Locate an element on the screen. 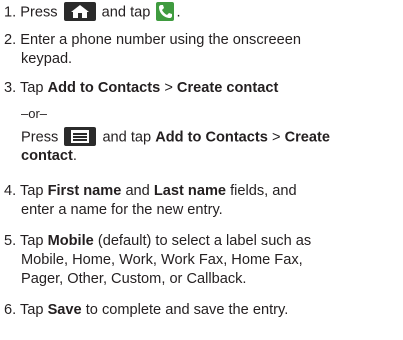 The height and width of the screenshot is (340, 403). phone-icon is located at coordinates (165, 11).